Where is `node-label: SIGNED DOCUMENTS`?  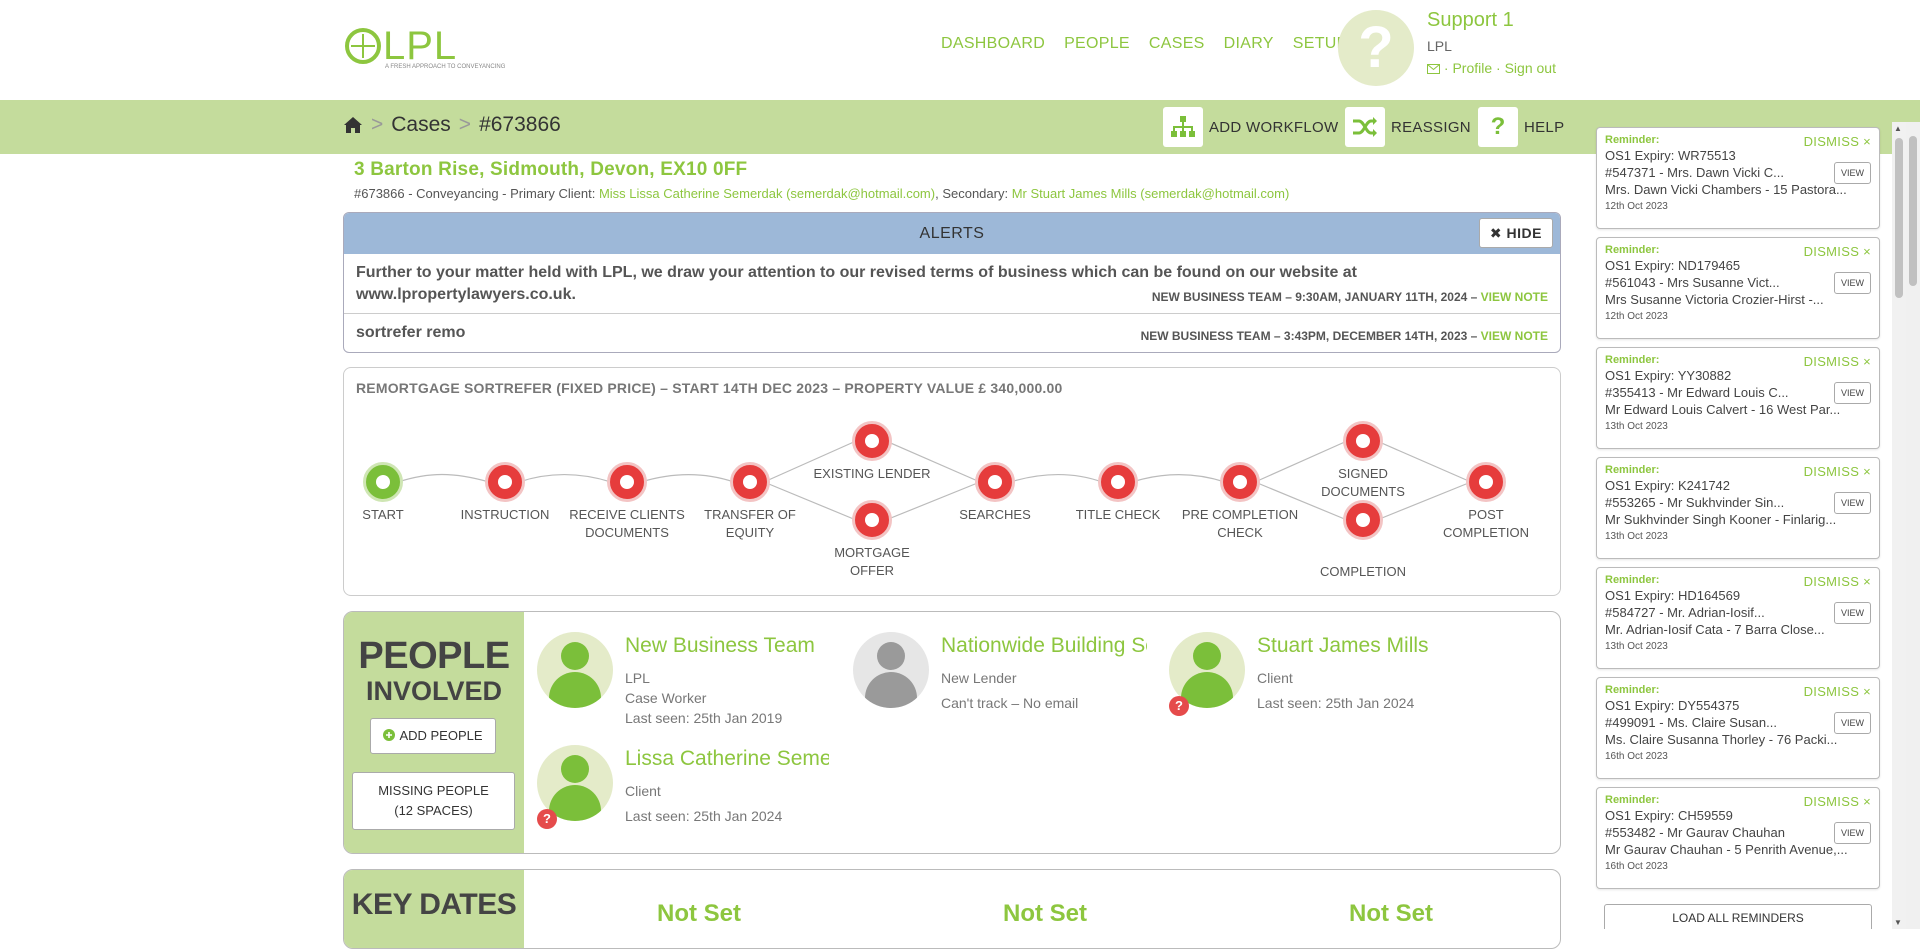 node-label: SIGNED DOCUMENTS is located at coordinates (1363, 482).